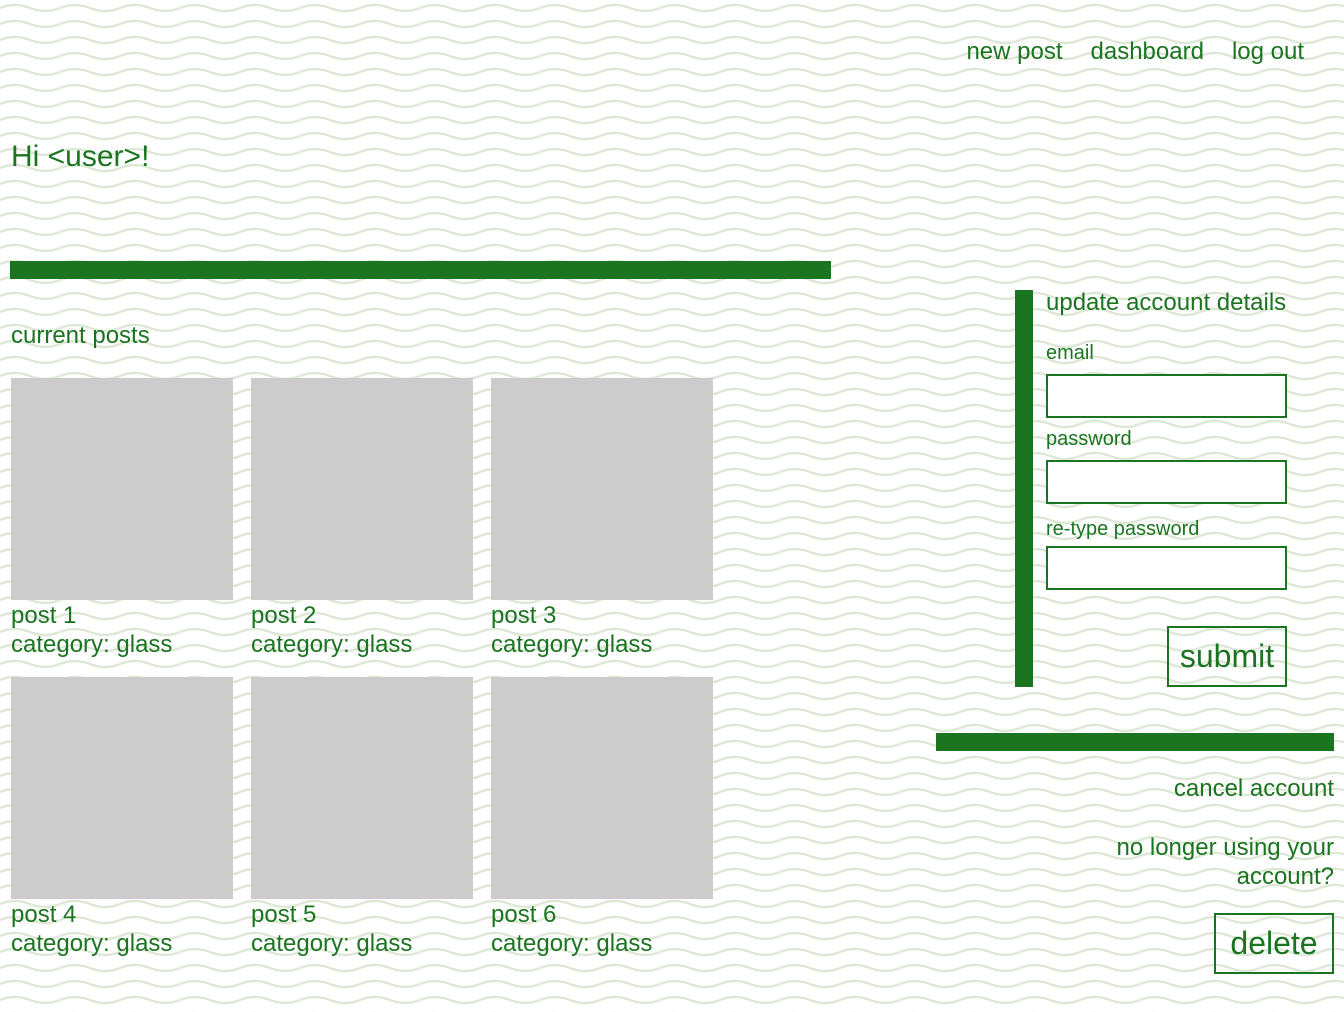 This screenshot has width=1344, height=1012. I want to click on cancel-divider-bar, so click(1135, 742).